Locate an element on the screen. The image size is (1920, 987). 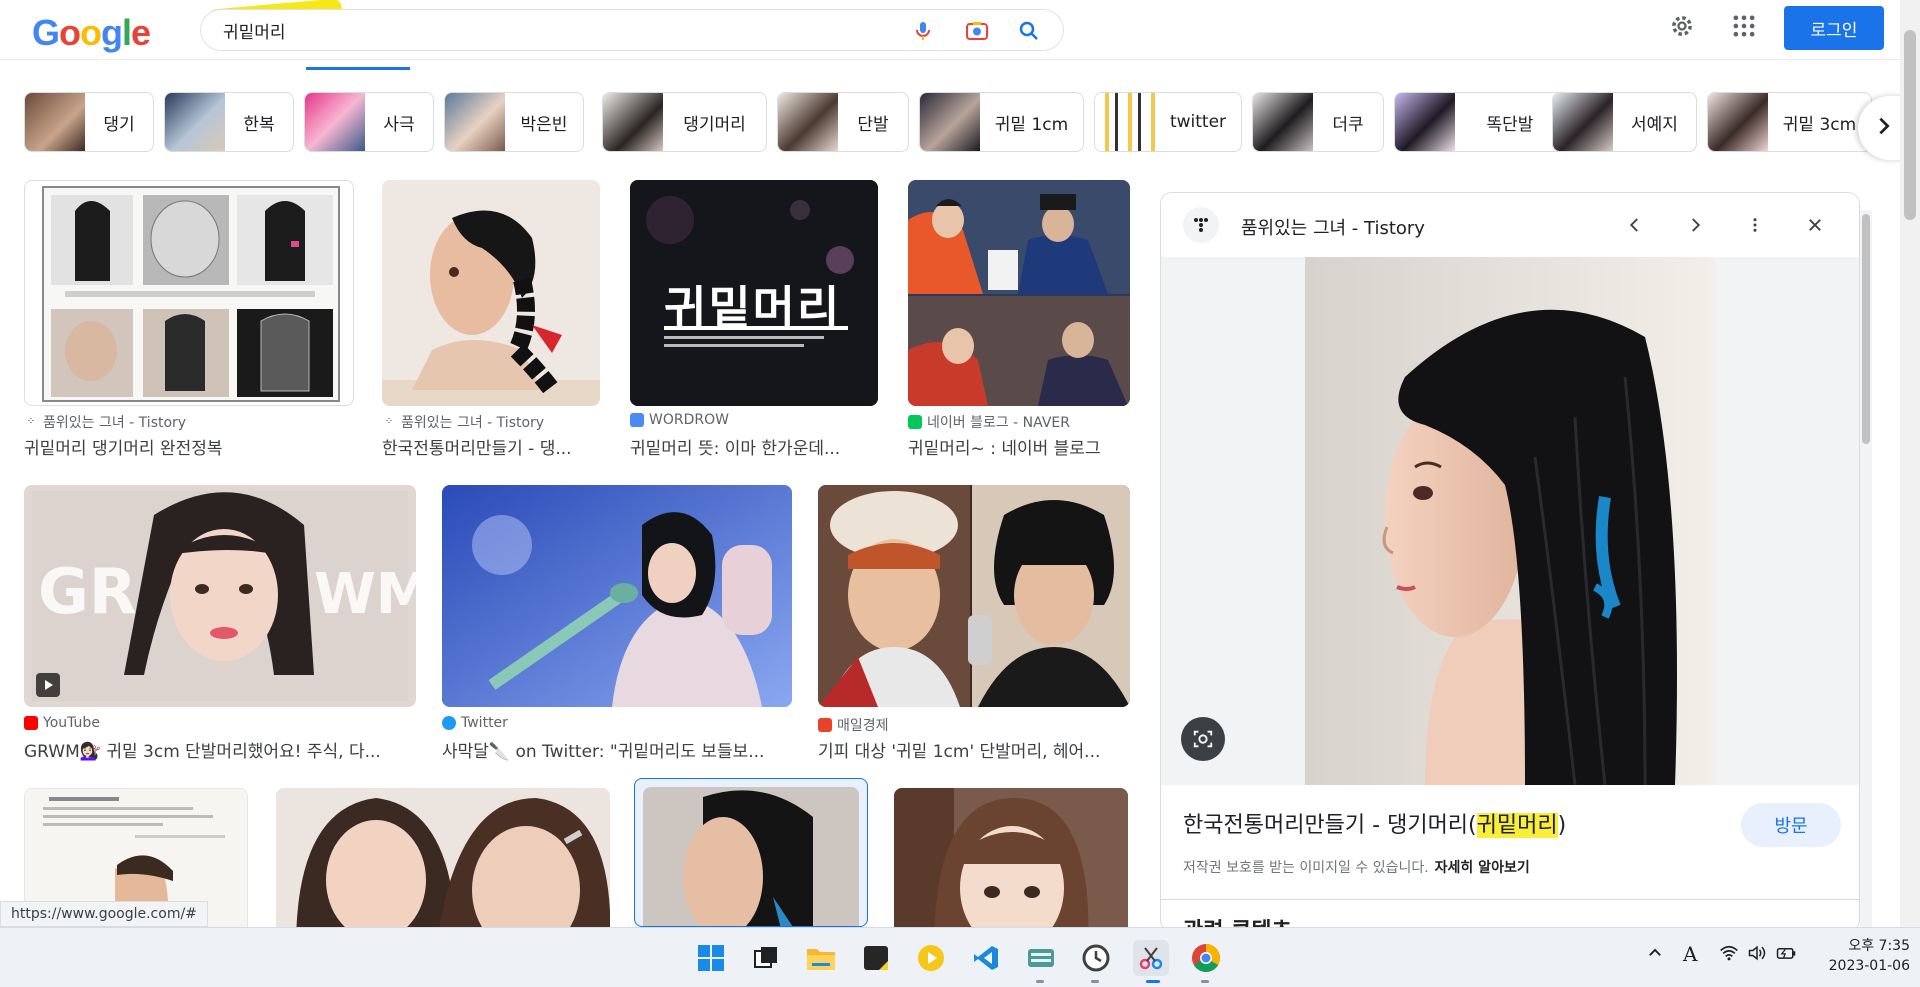
chip-label: 서예지 is located at coordinates (1654, 124).